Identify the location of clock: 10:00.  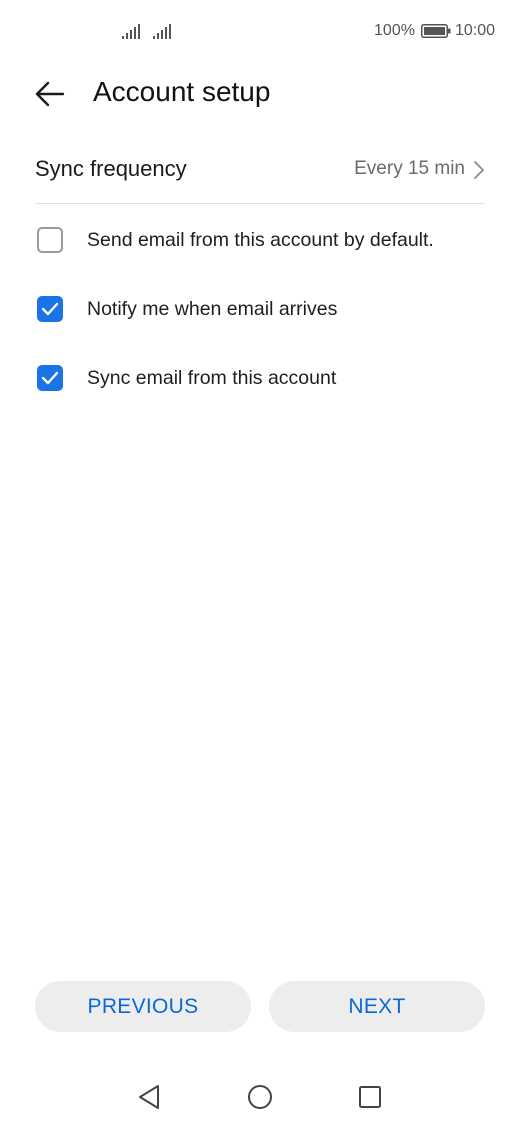
(474, 30).